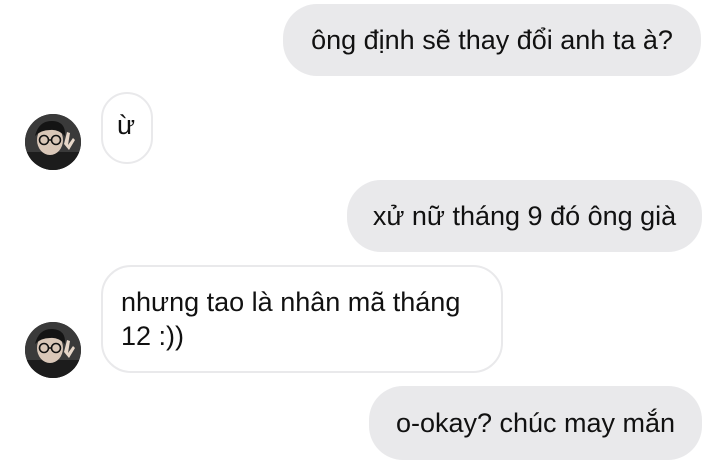  I want to click on outgoing-message-bubble: ông định sẽ thay đổi anh ta à?, so click(492, 40).